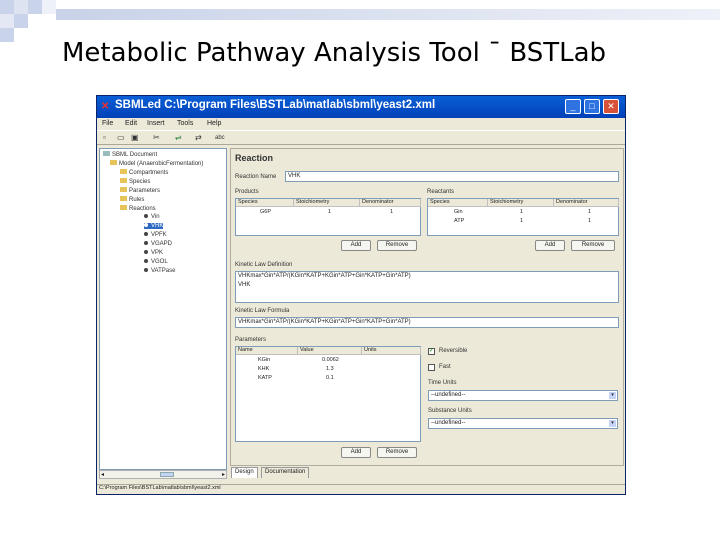  I want to click on fast-checkbox, so click(431, 367).